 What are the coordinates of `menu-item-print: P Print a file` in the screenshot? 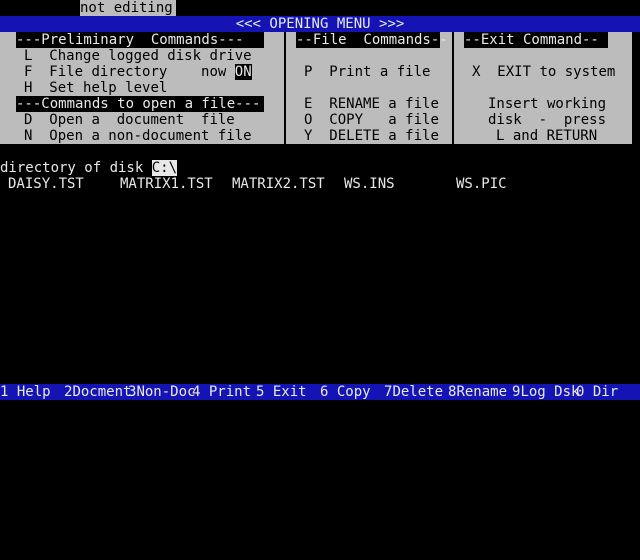 It's located at (367, 72).